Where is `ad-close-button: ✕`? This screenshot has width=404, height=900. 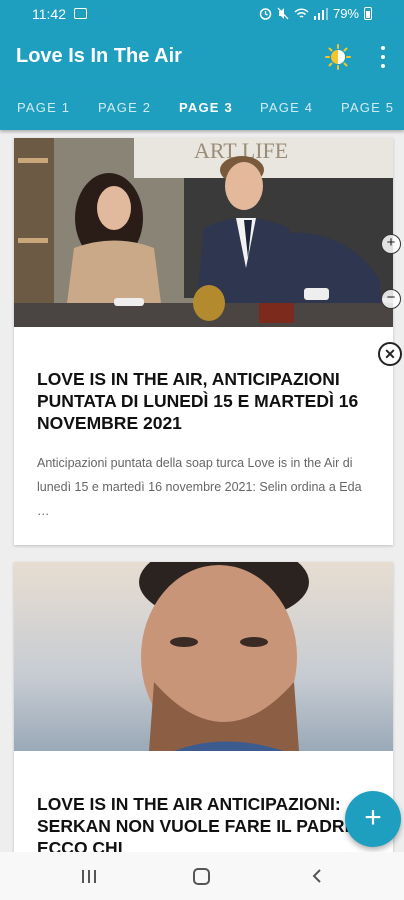
ad-close-button: ✕ is located at coordinates (390, 354).